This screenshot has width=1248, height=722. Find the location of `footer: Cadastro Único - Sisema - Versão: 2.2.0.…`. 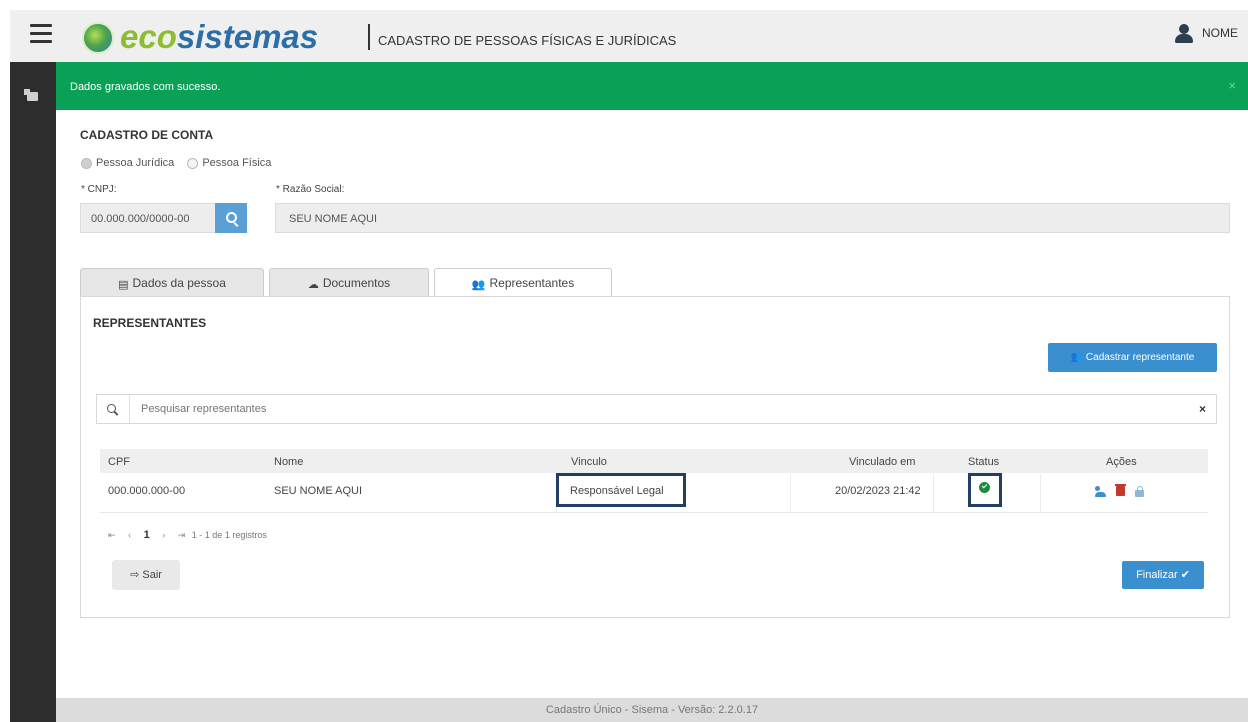

footer: Cadastro Único - Sisema - Versão: 2.2.0.… is located at coordinates (652, 710).